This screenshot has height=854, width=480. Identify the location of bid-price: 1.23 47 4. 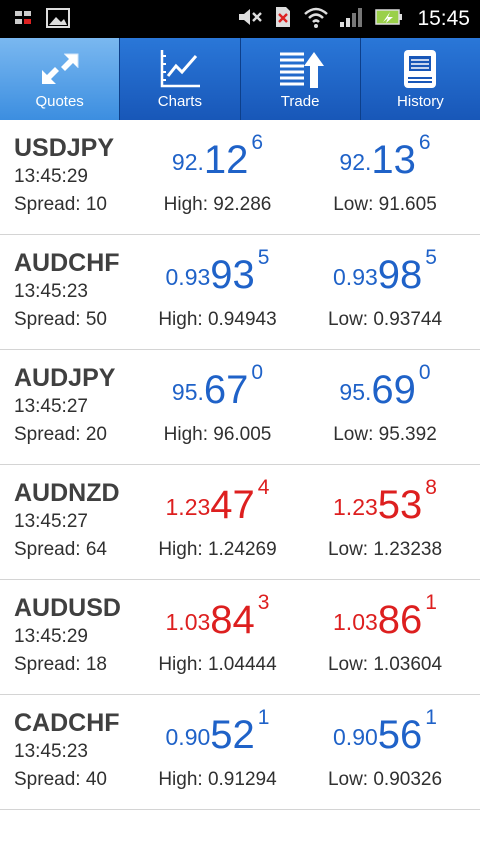
(217, 499).